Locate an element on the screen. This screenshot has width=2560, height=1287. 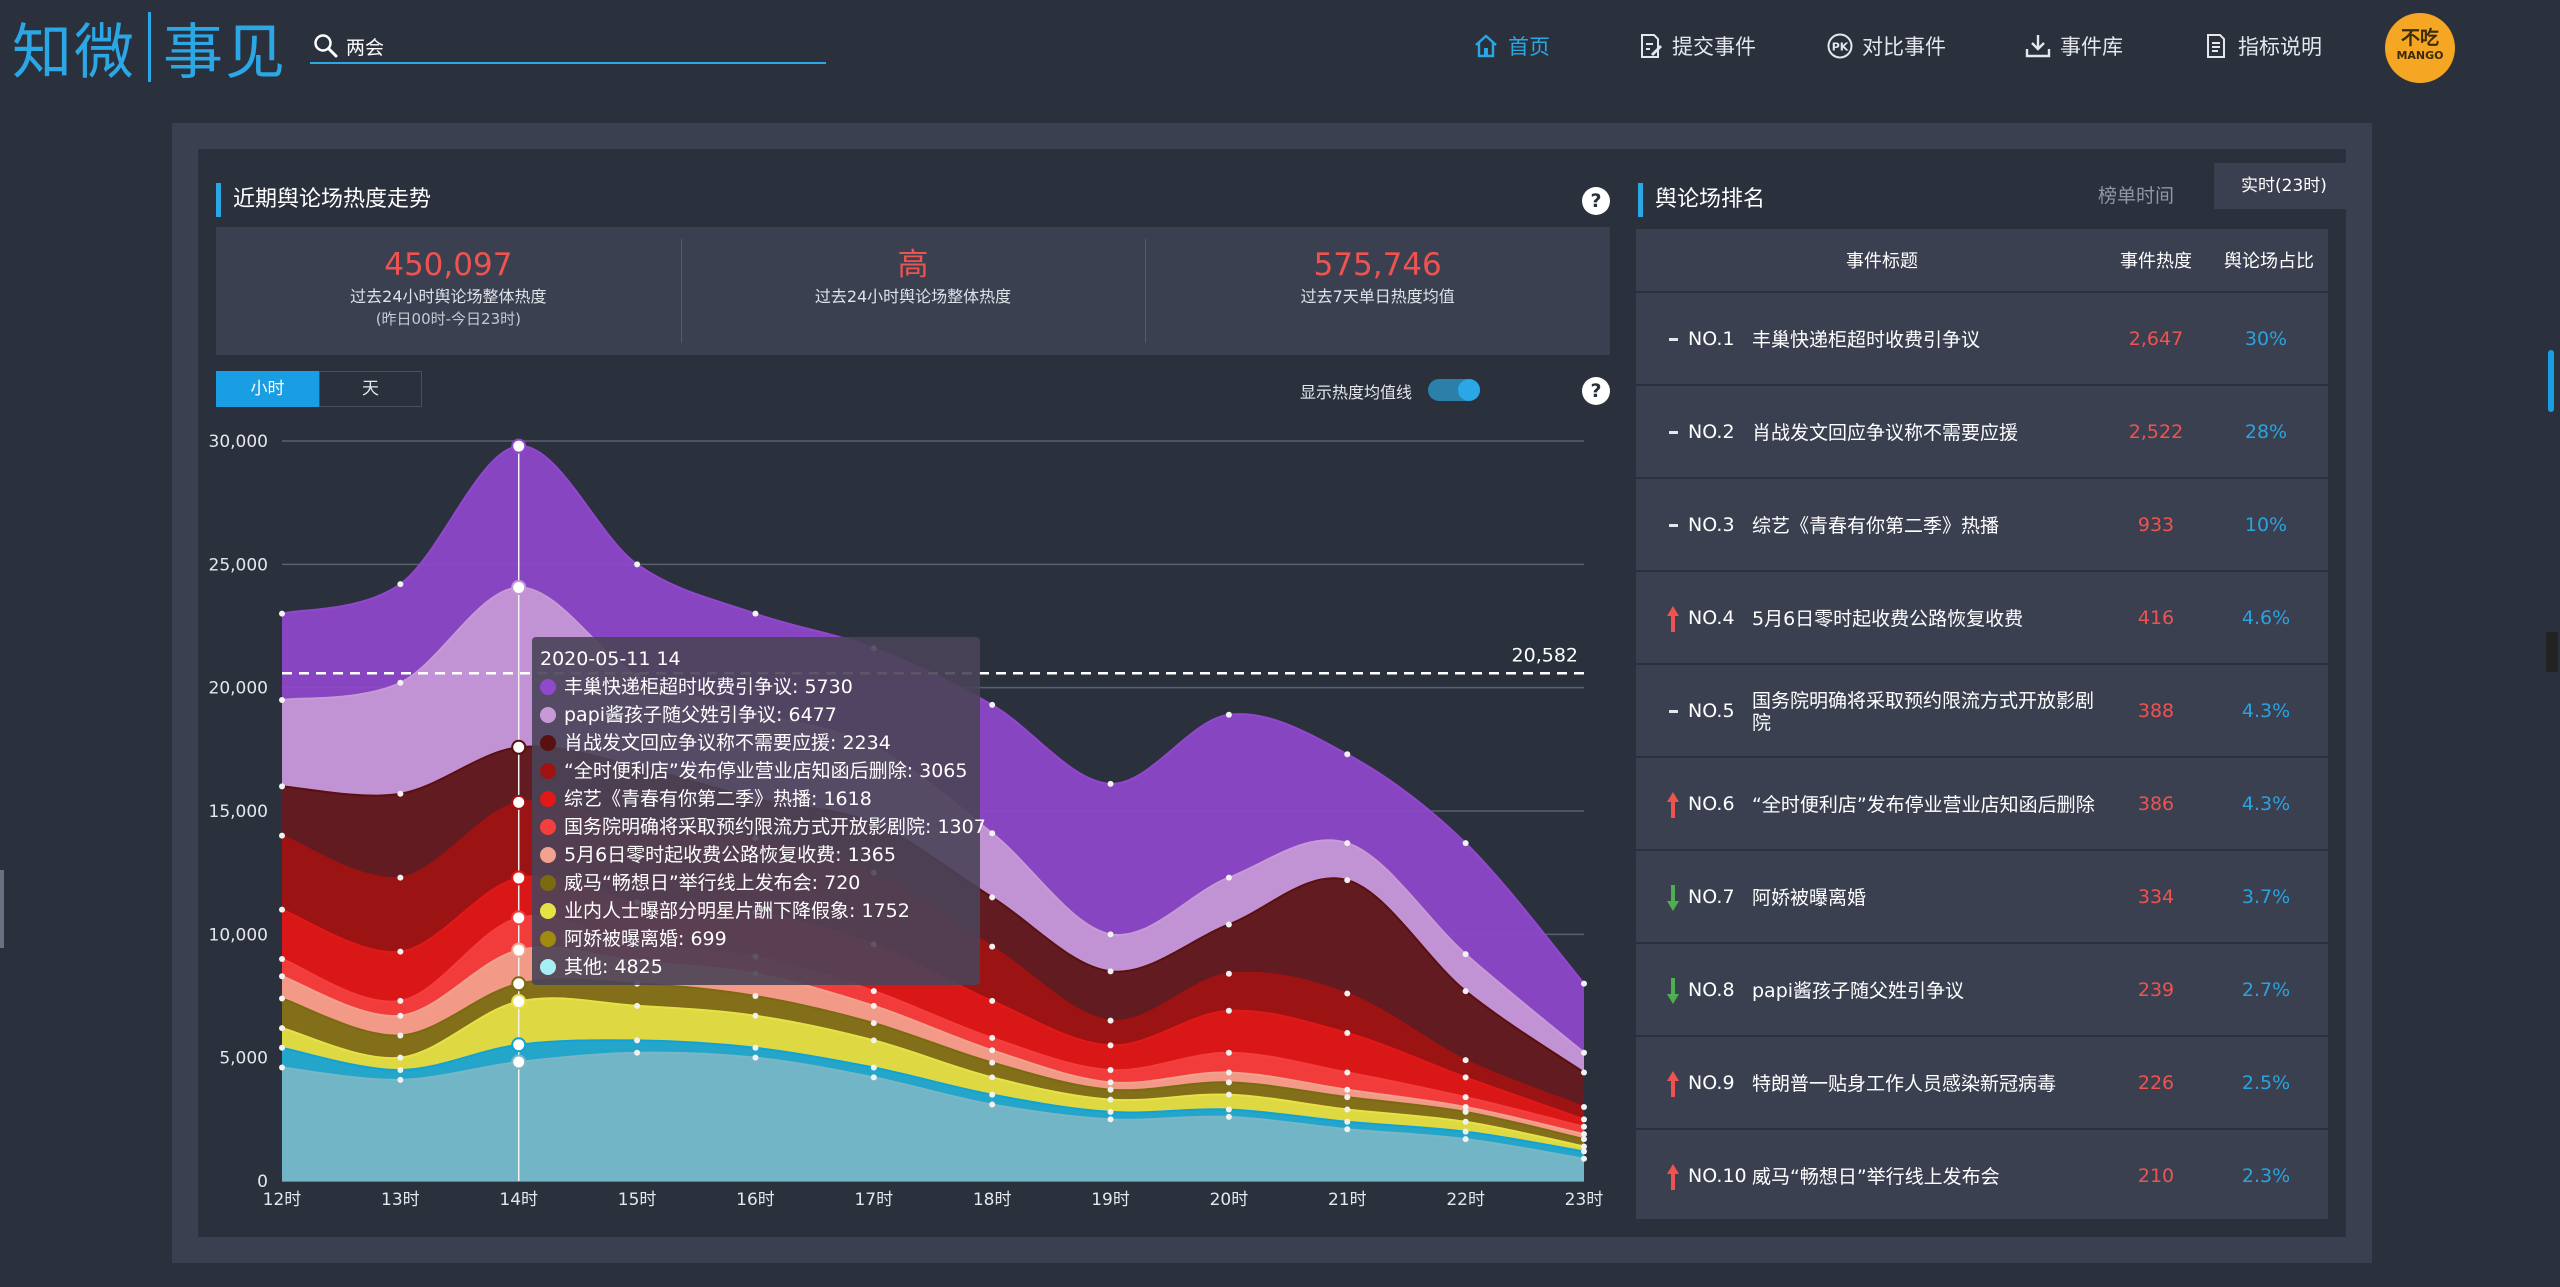
x-tick-label: 23时 is located at coordinates (1584, 1200).